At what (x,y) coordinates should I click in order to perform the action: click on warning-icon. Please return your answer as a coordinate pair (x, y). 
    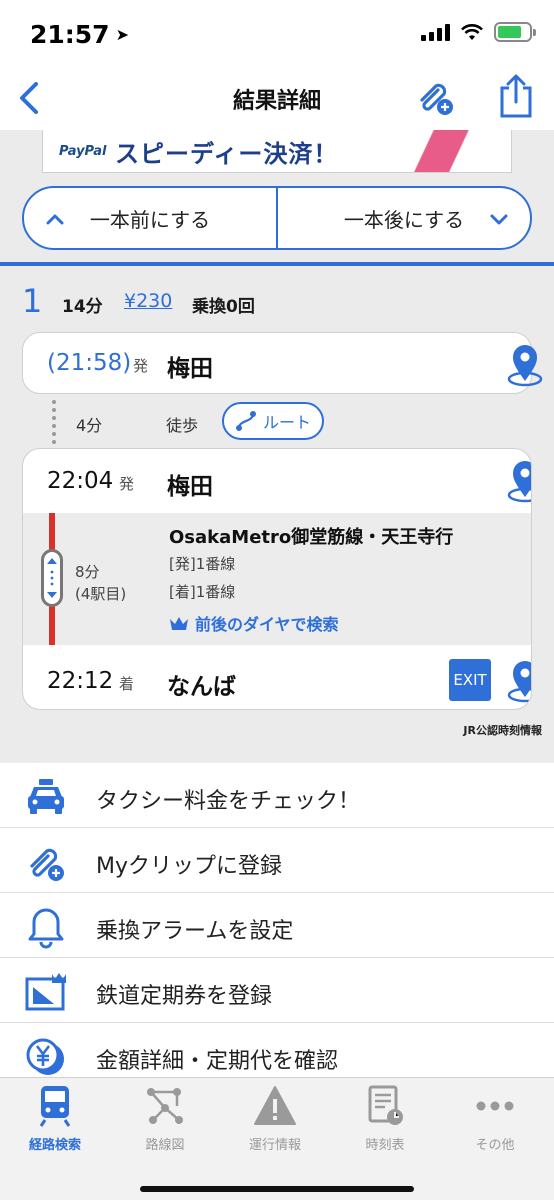
    Looking at the image, I should click on (275, 1105).